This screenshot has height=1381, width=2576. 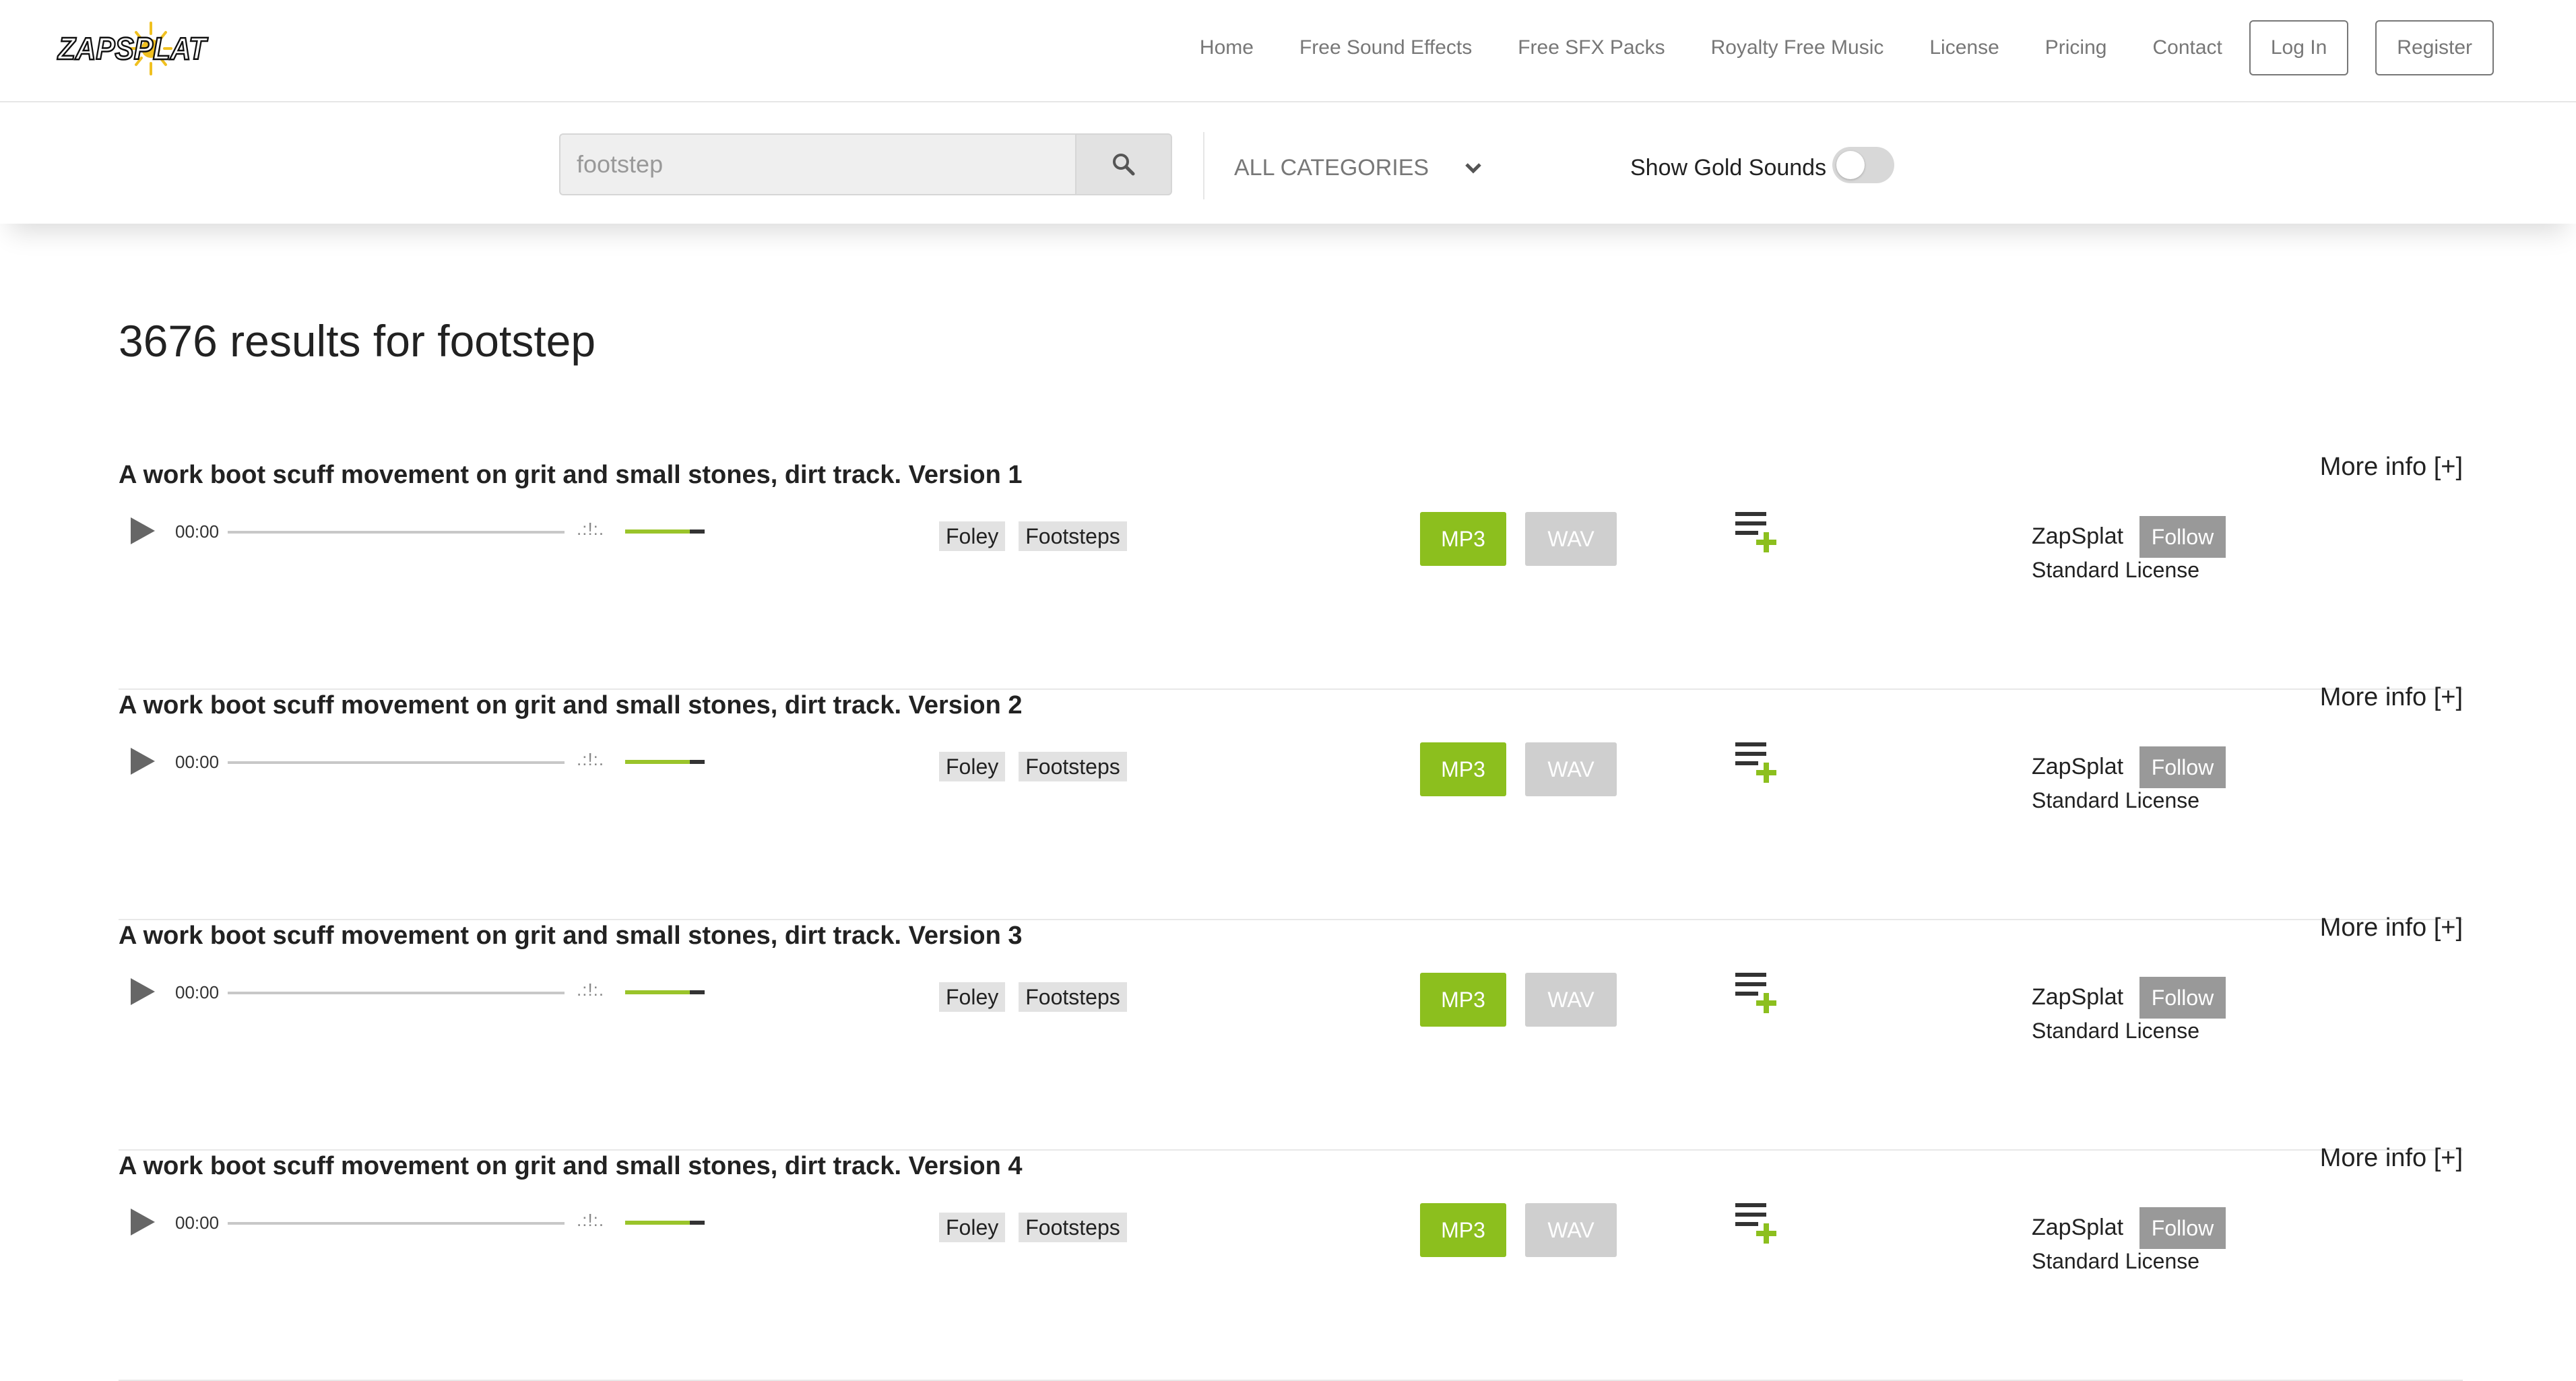 I want to click on register-button: Register, so click(x=2435, y=48).